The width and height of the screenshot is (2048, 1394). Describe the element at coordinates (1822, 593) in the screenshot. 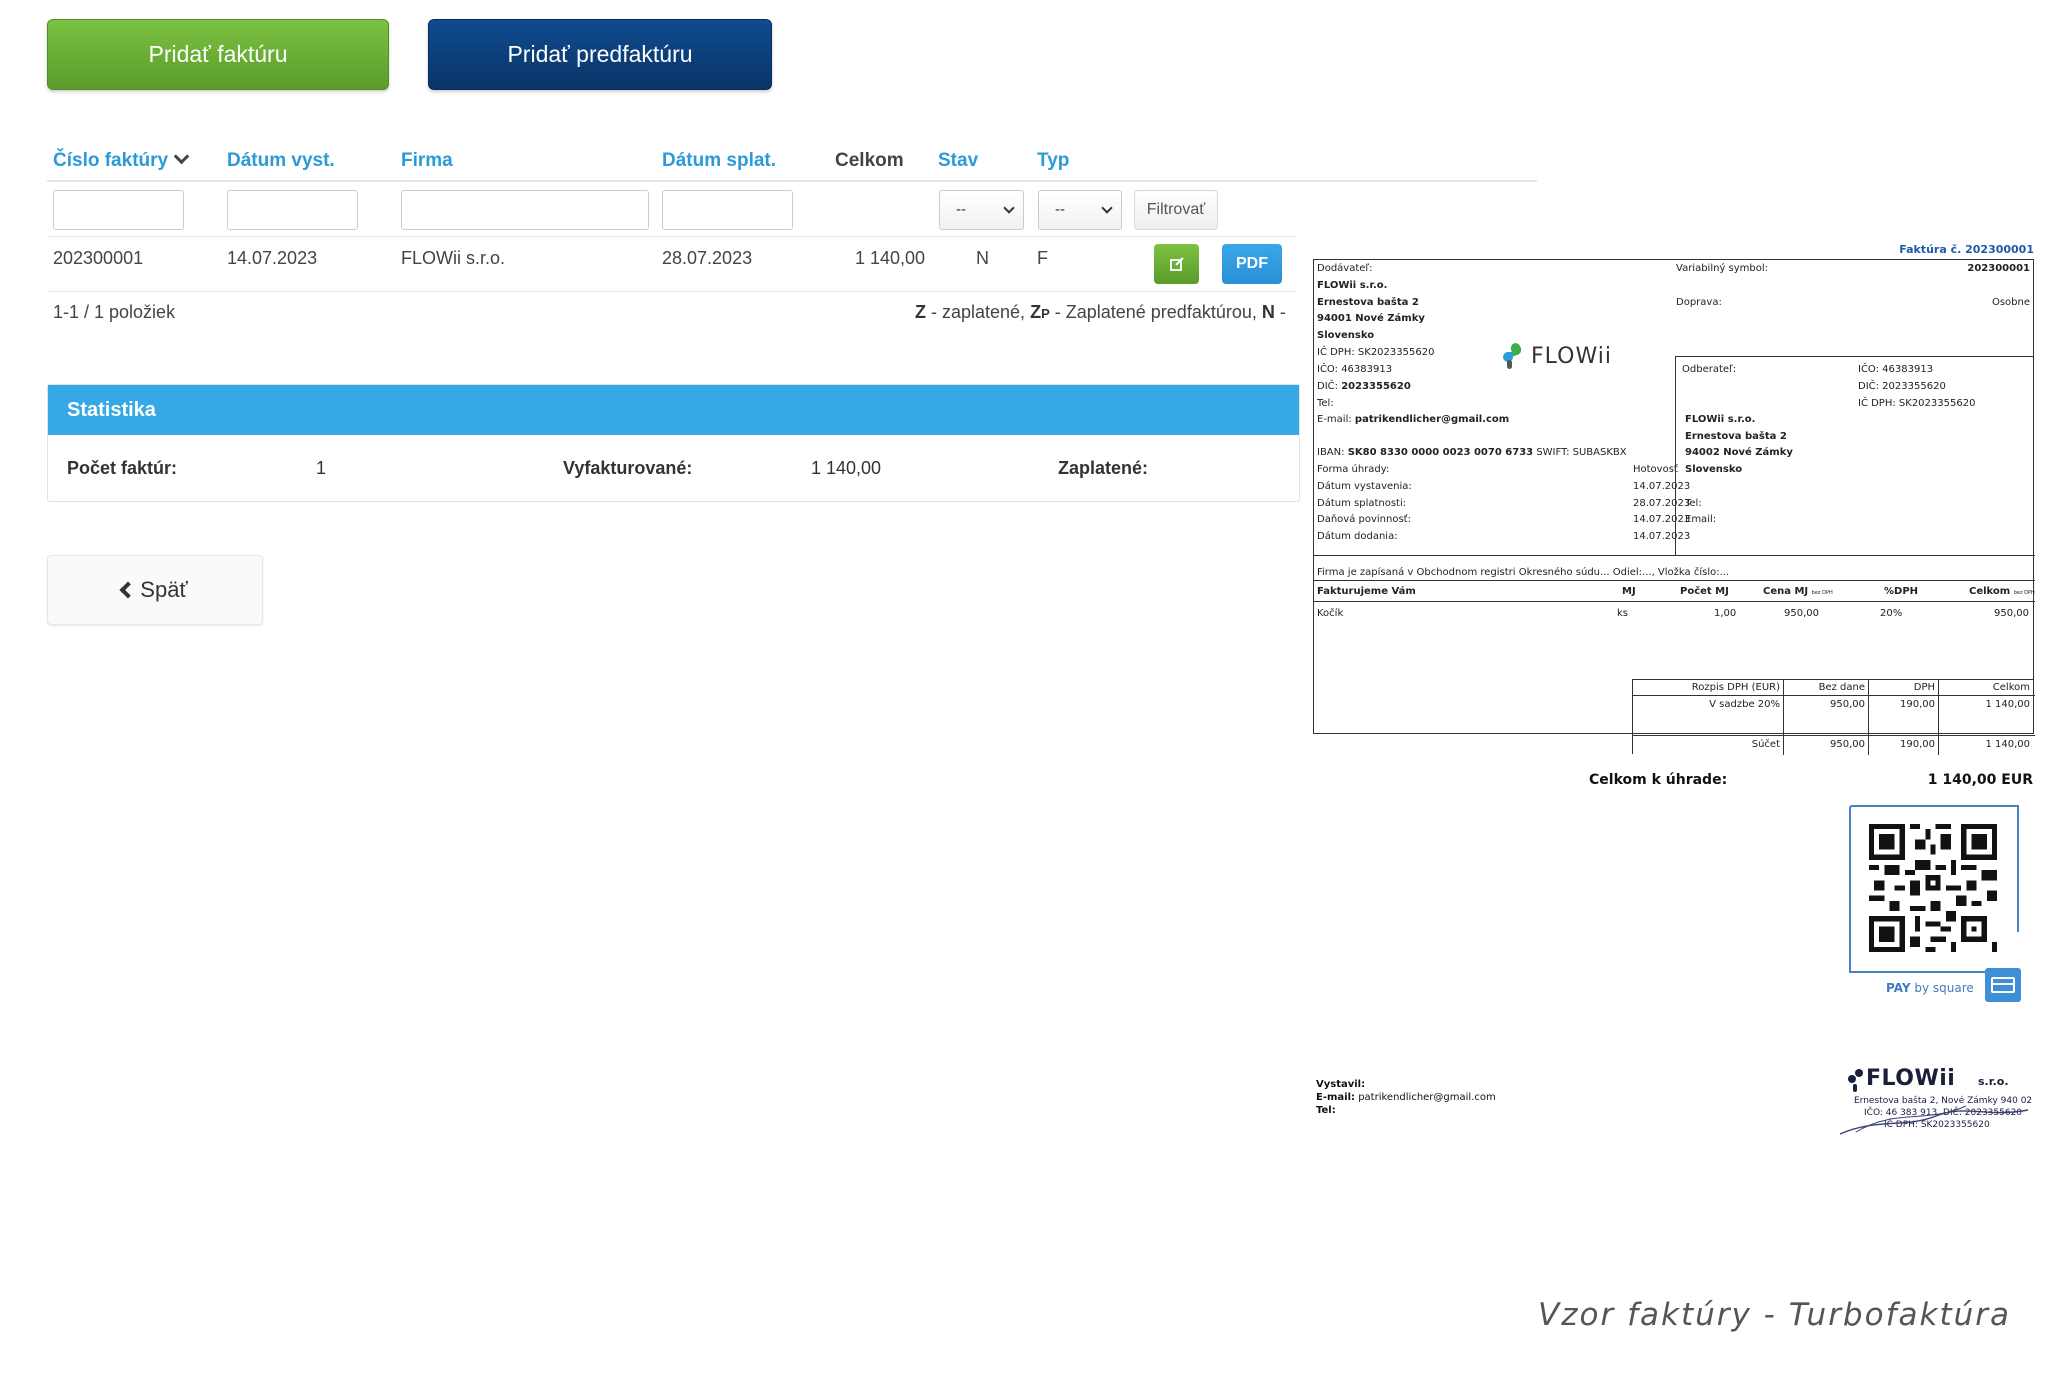

I see `price-note: bez DPH` at that location.